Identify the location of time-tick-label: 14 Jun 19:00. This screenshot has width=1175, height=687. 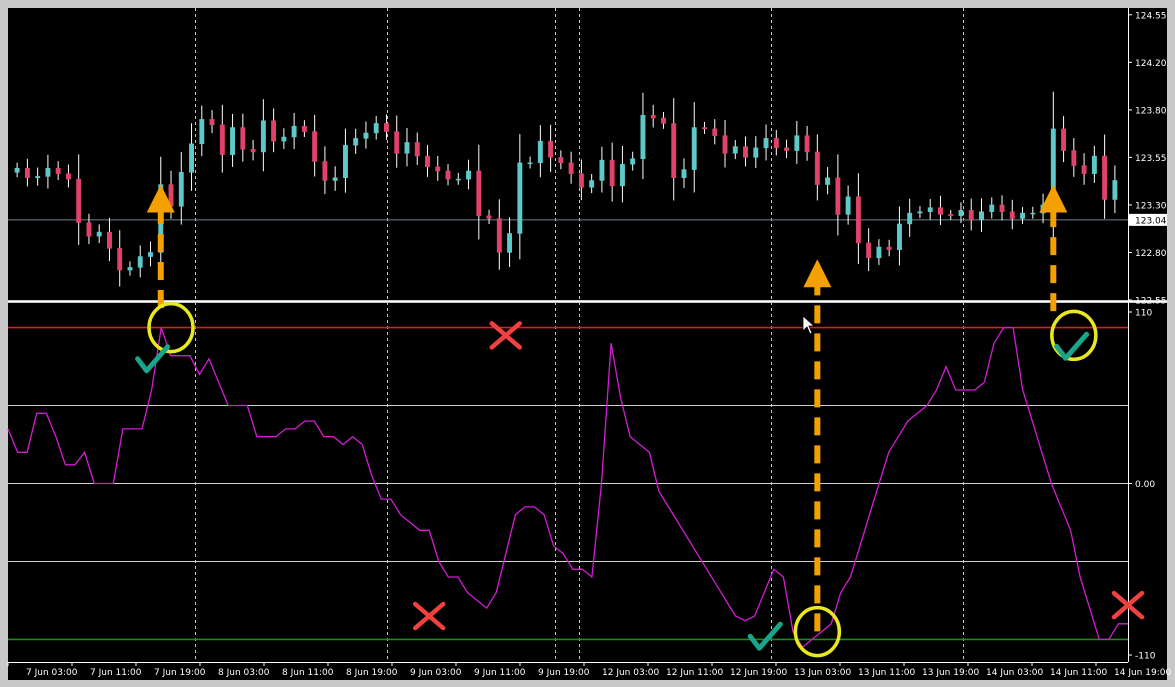
(1142, 673).